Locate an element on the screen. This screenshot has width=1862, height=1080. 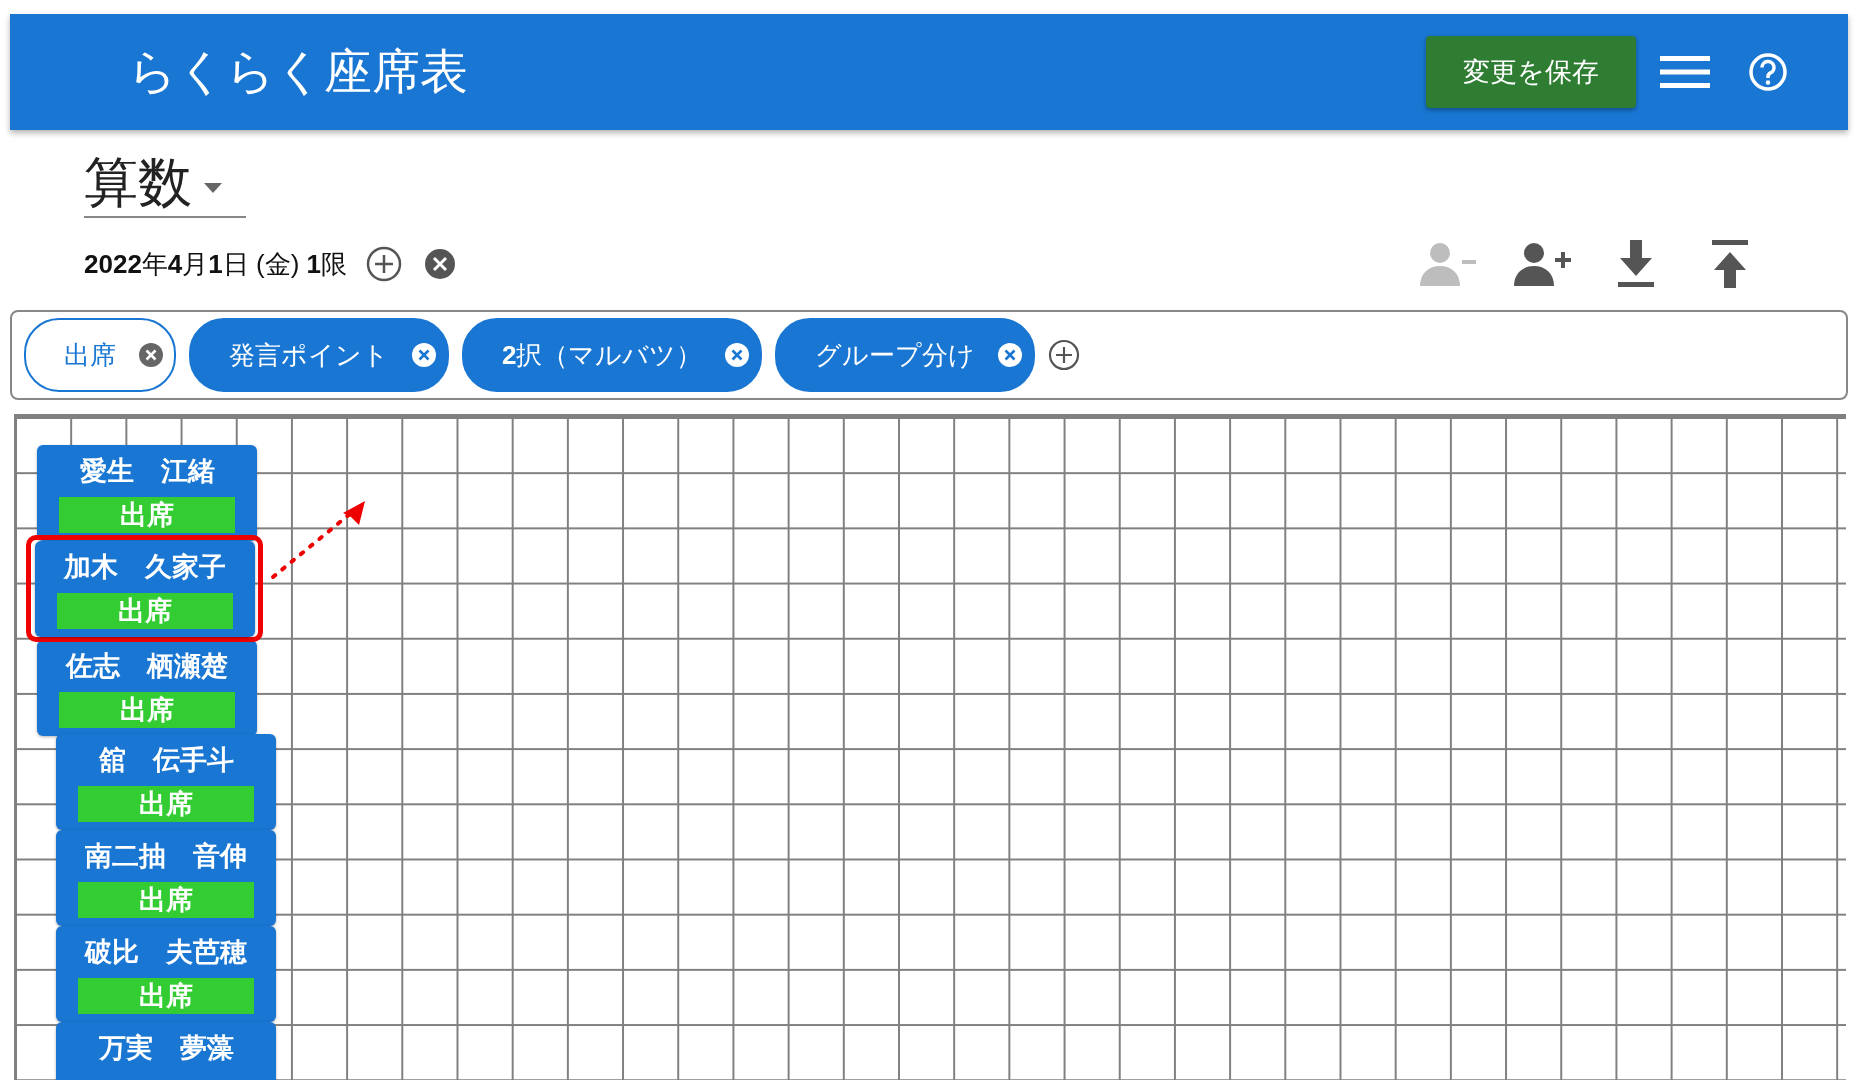
tab-chip: 出席 is located at coordinates (100, 355).